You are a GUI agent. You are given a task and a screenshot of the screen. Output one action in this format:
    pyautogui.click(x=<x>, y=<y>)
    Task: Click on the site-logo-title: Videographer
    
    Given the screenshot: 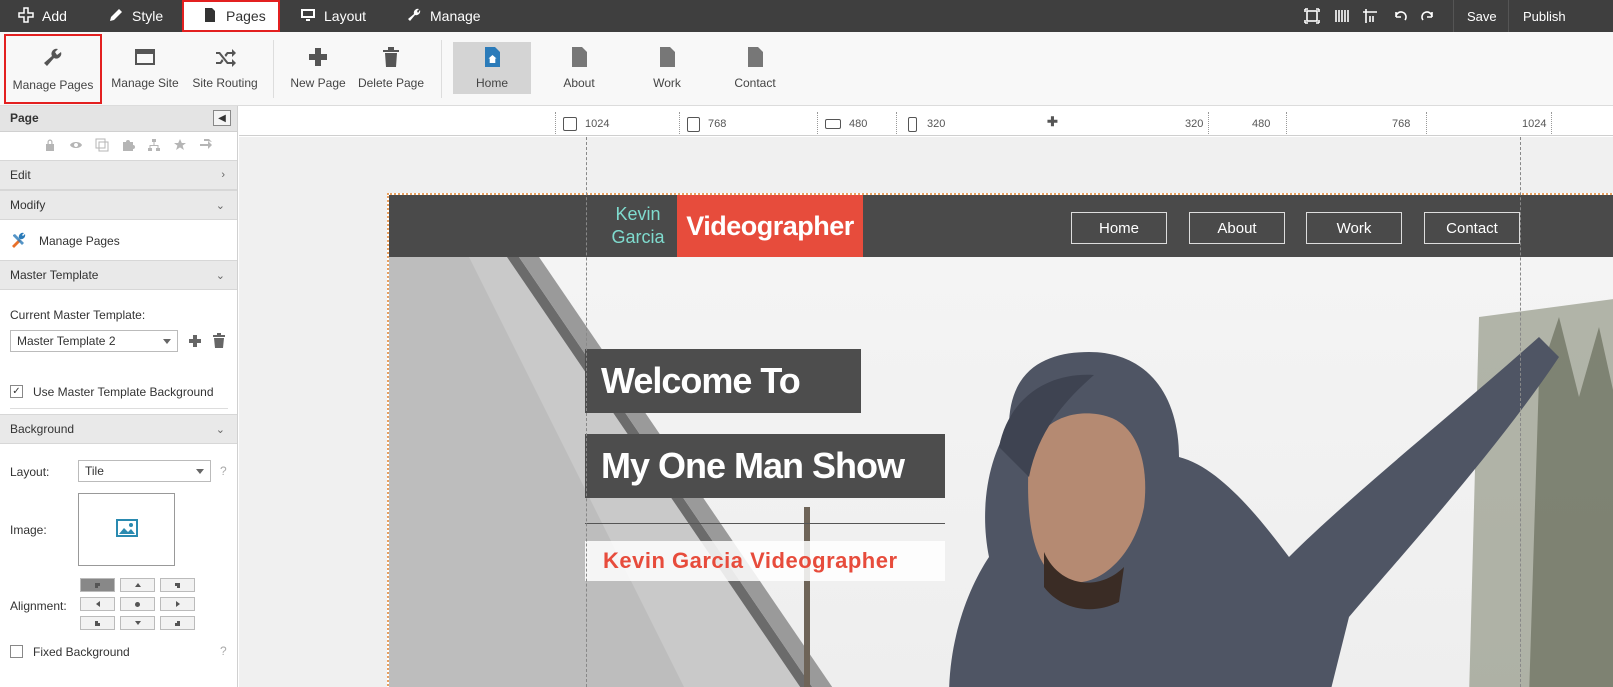 What is the action you would take?
    pyautogui.click(x=770, y=226)
    